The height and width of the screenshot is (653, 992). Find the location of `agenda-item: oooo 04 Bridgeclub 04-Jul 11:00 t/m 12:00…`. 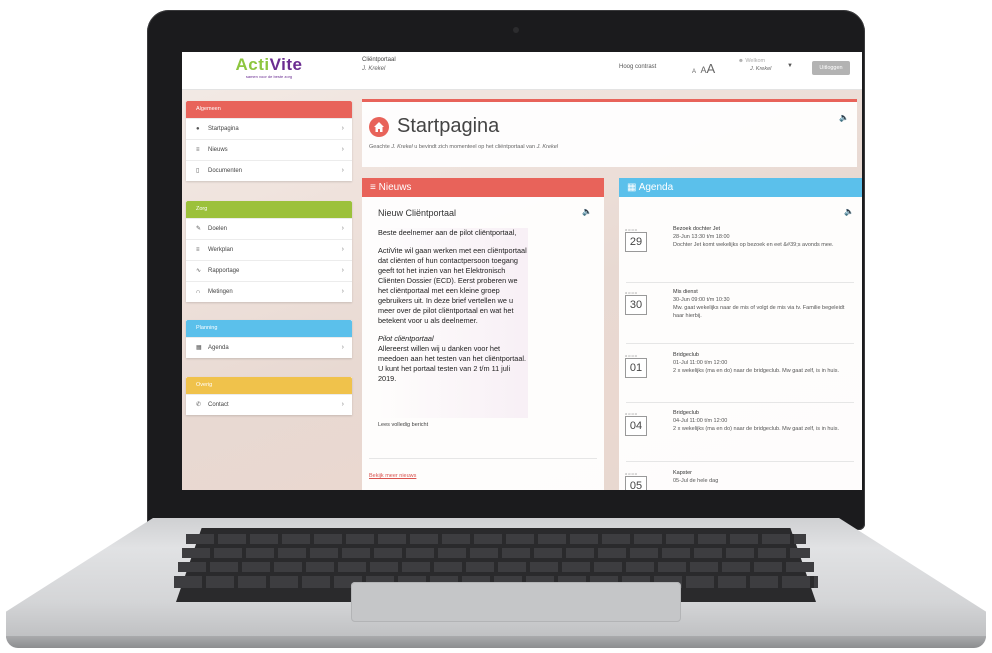

agenda-item: oooo 04 Bridgeclub 04-Jul 11:00 t/m 12:00… is located at coordinates (740, 437).